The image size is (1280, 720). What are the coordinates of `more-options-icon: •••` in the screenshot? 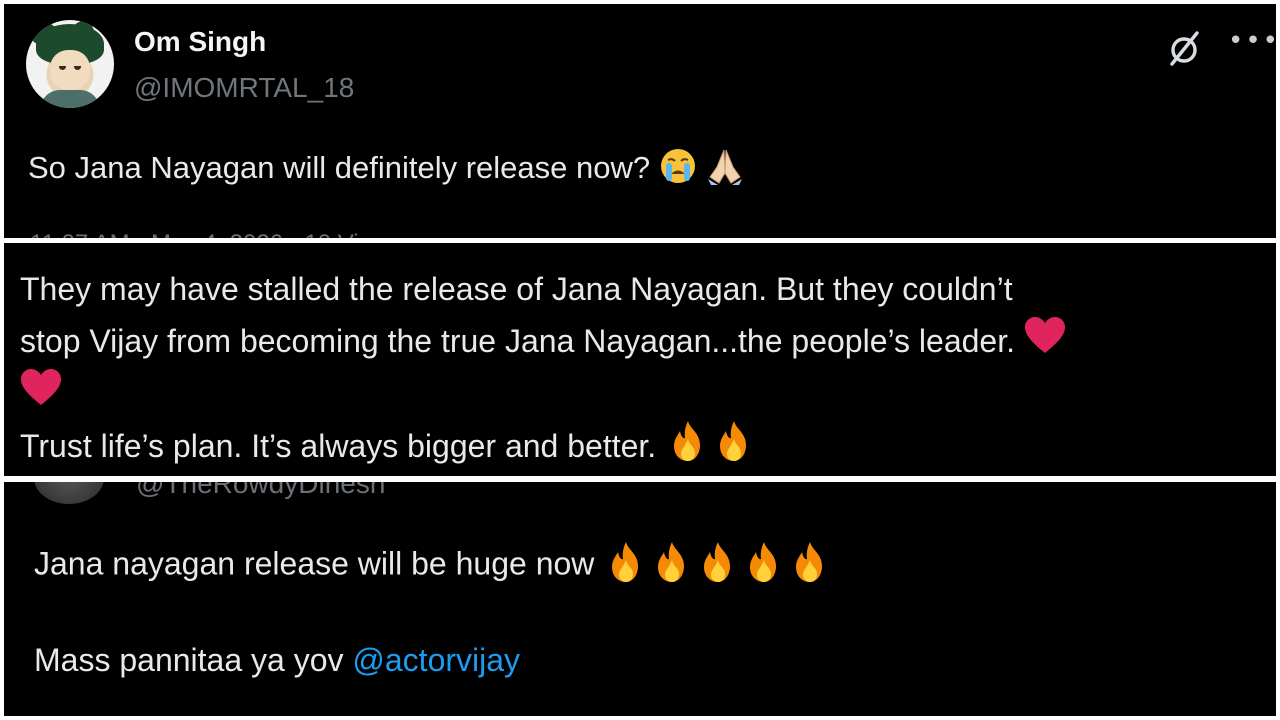 It's located at (1252, 41).